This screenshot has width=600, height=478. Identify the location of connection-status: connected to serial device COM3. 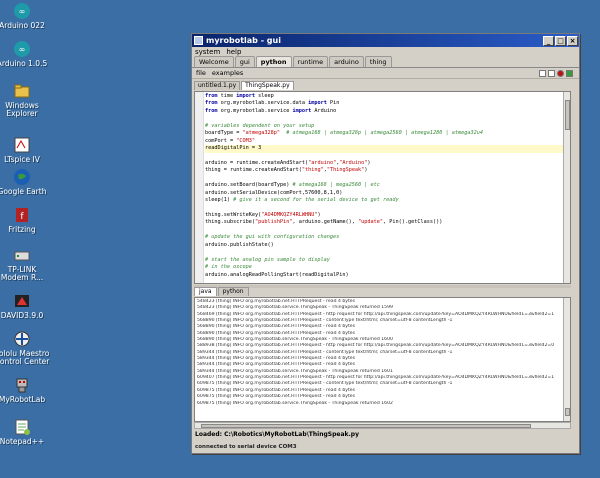
(246, 447).